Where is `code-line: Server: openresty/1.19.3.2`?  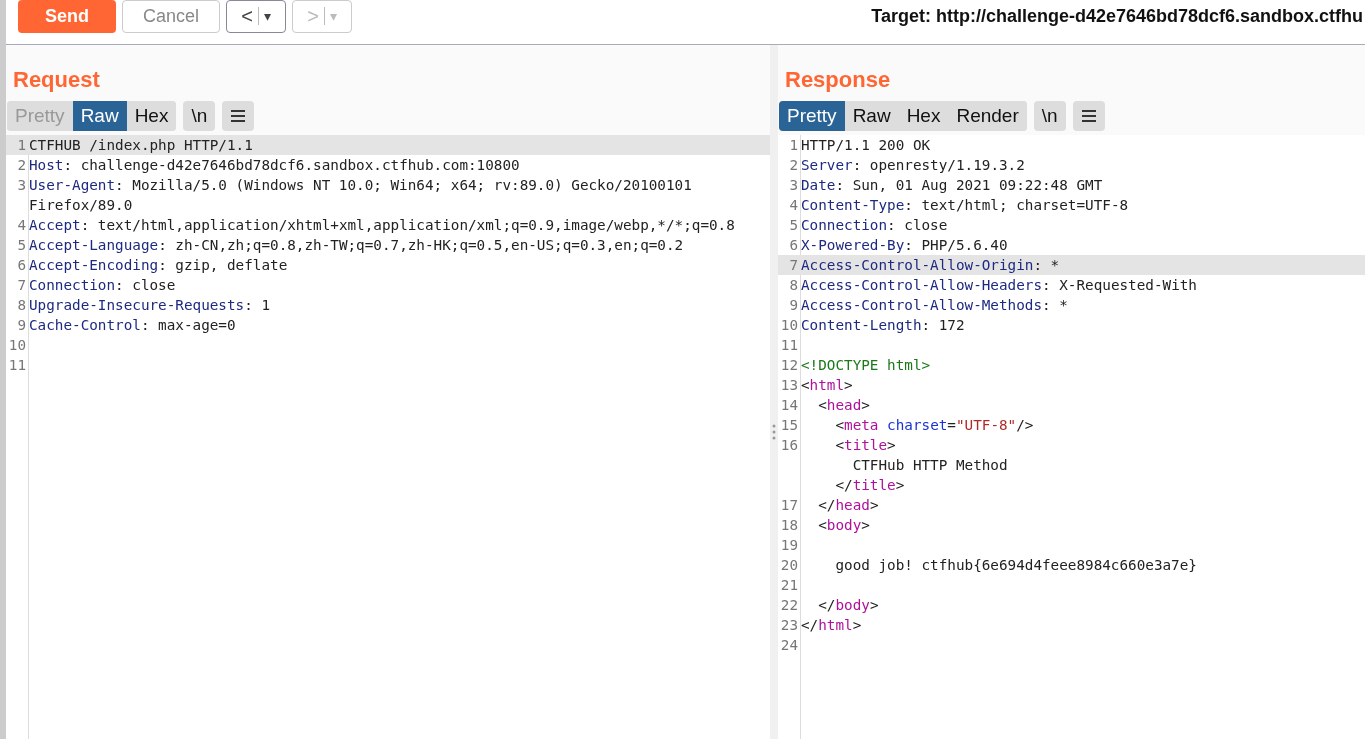
code-line: Server: openresty/1.19.3.2 is located at coordinates (912, 165).